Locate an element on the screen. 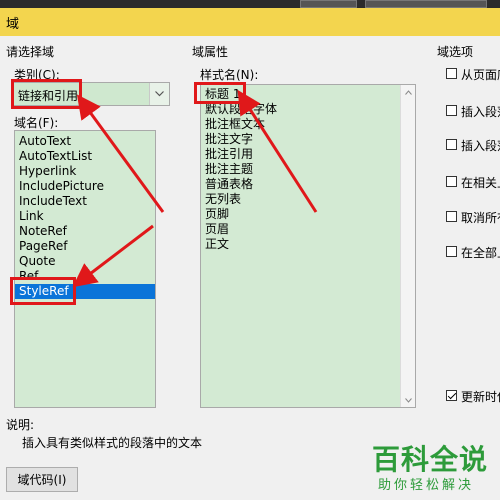  arrow-to-styleref is located at coordinates (113, 256).